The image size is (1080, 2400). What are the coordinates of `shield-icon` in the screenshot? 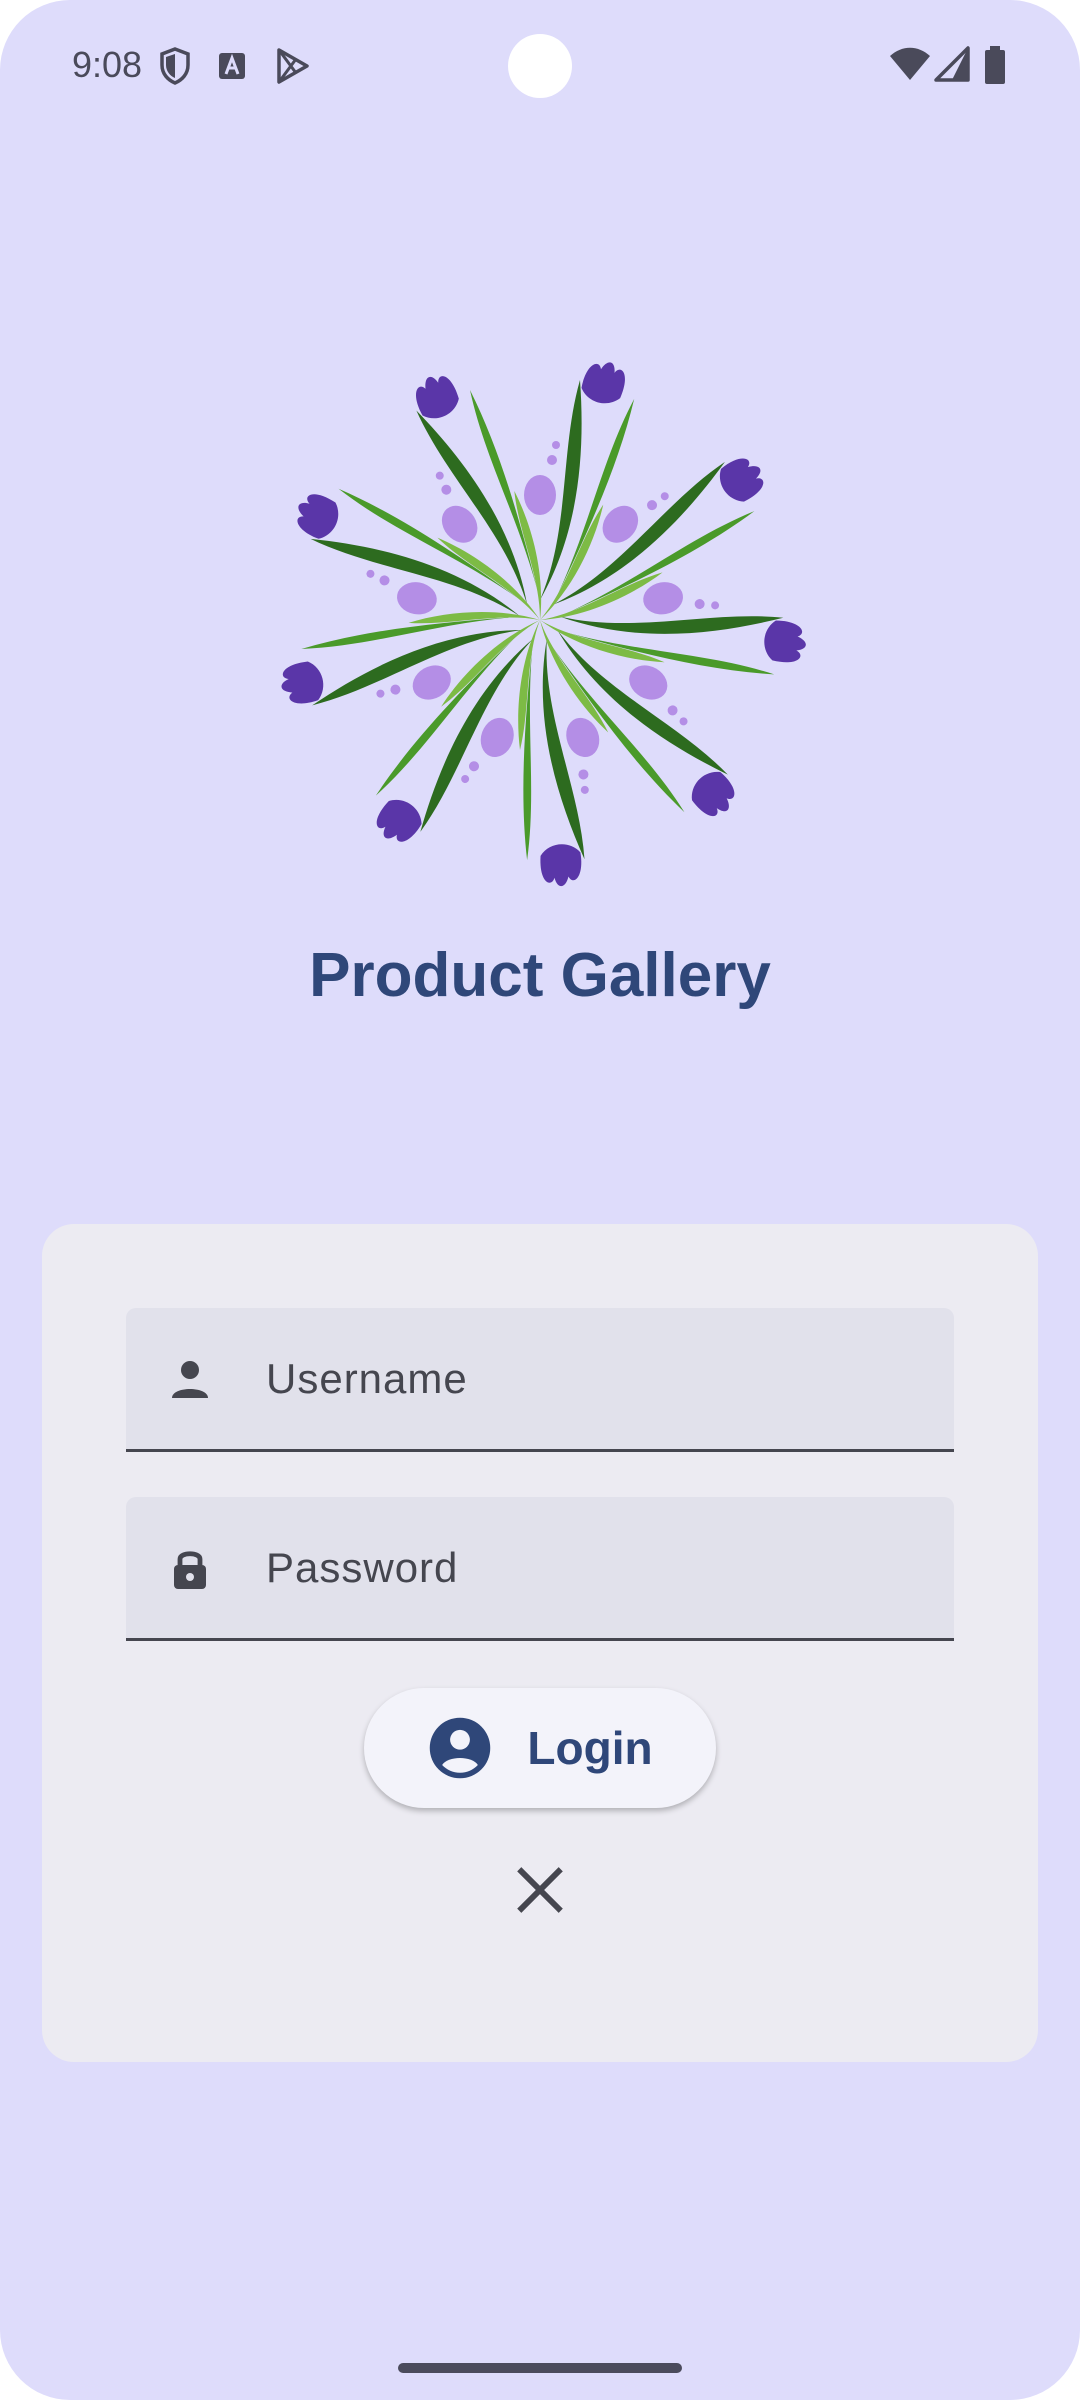 It's located at (175, 66).